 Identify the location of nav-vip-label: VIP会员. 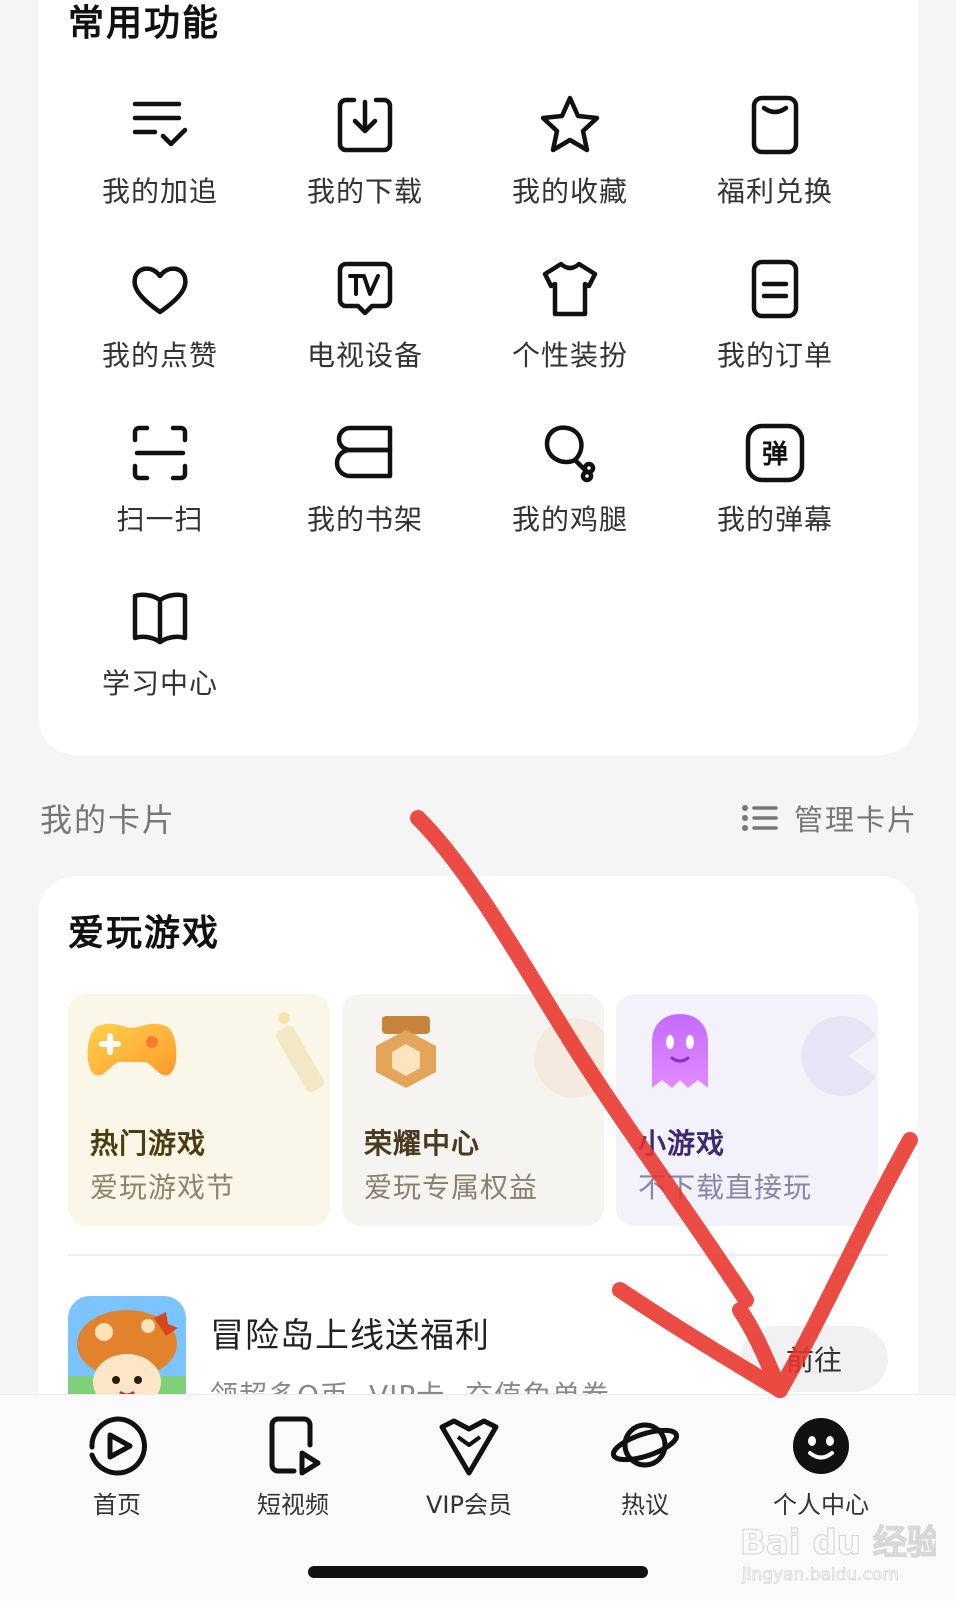
(469, 1505).